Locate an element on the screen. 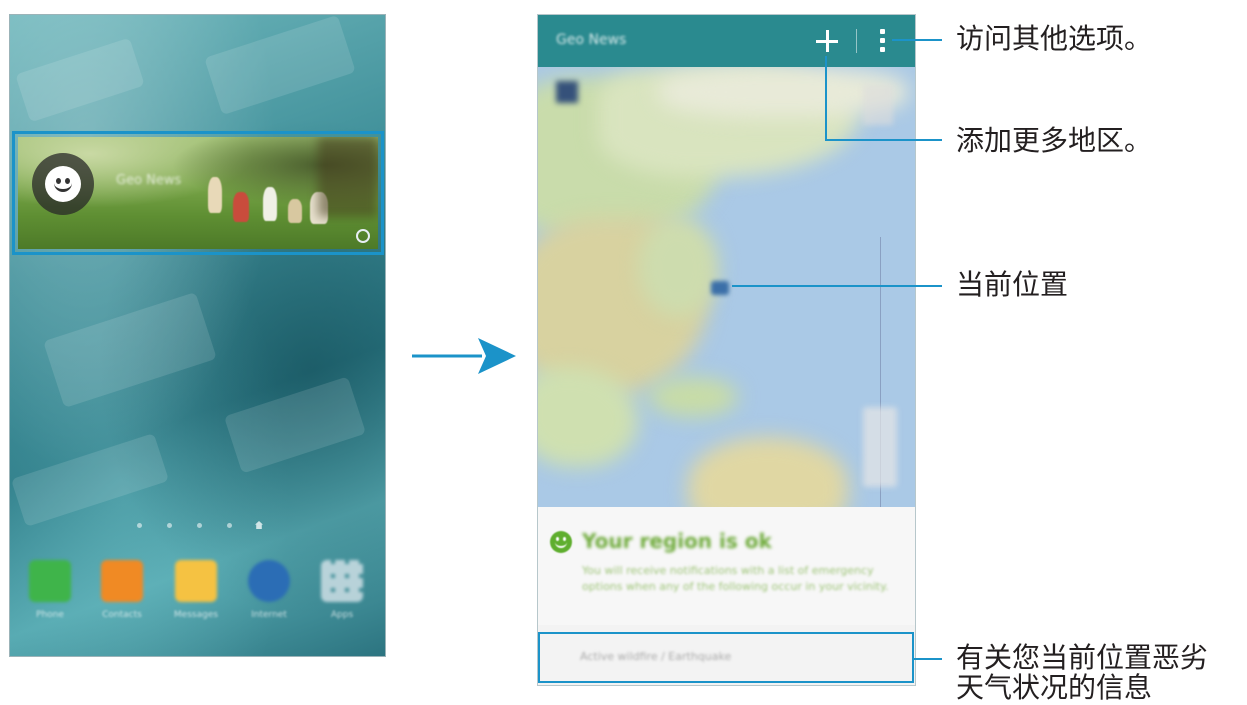 This screenshot has height=705, width=1247. callout-add-regions: 添加更多地区。 is located at coordinates (1054, 140).